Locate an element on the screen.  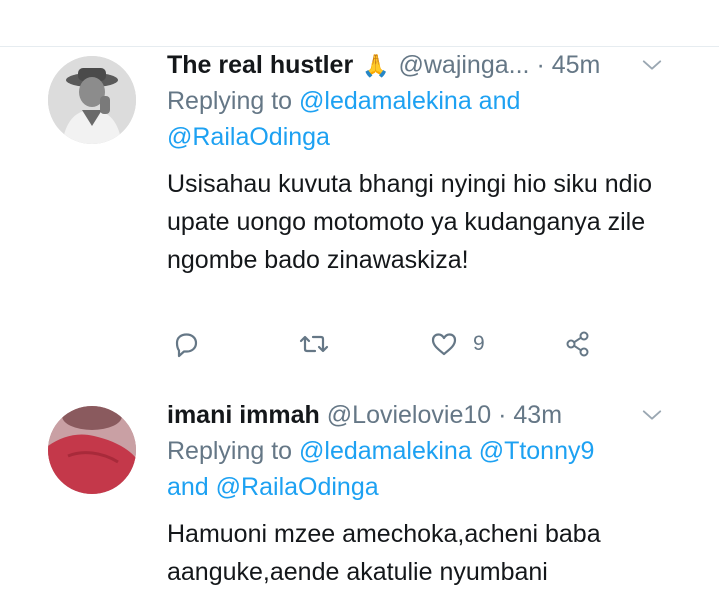
like-button: 9 is located at coordinates (457, 344).